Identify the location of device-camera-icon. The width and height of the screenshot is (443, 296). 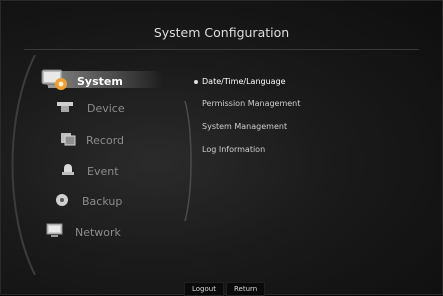
(65, 108).